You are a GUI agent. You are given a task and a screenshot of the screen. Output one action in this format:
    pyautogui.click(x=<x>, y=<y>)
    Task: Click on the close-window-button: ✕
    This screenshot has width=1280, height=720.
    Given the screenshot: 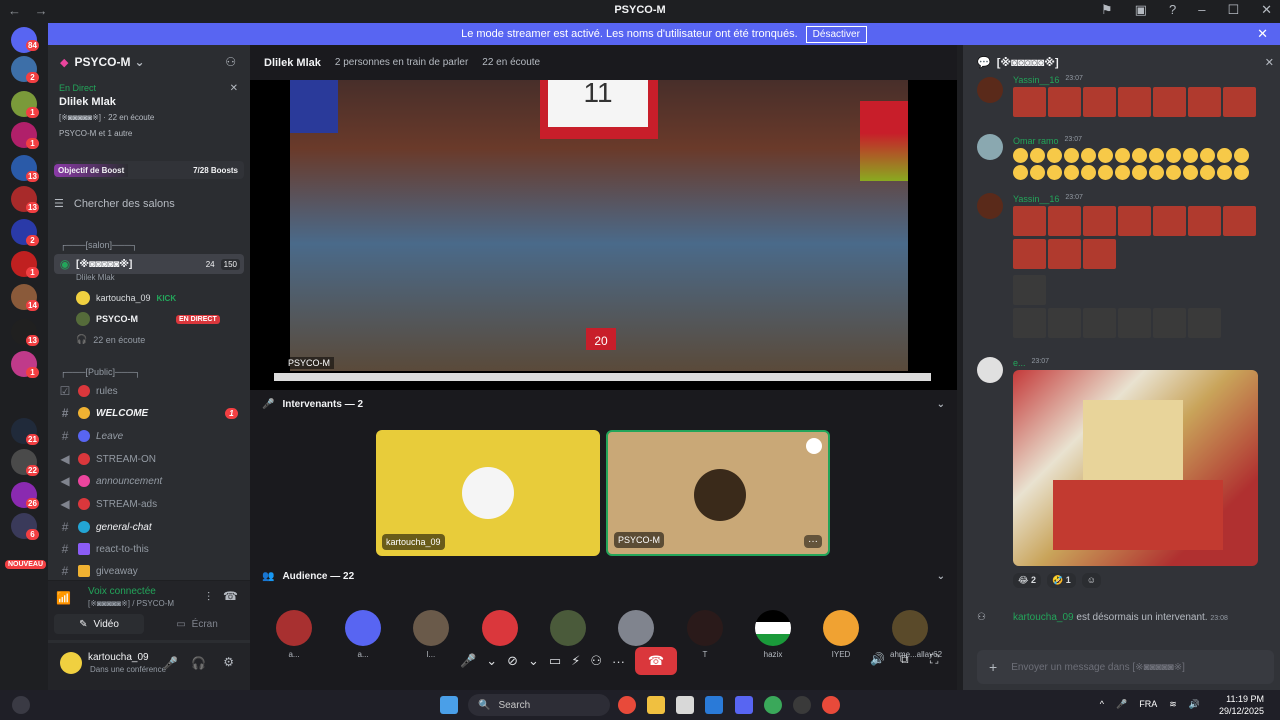 What is the action you would take?
    pyautogui.click(x=1266, y=10)
    